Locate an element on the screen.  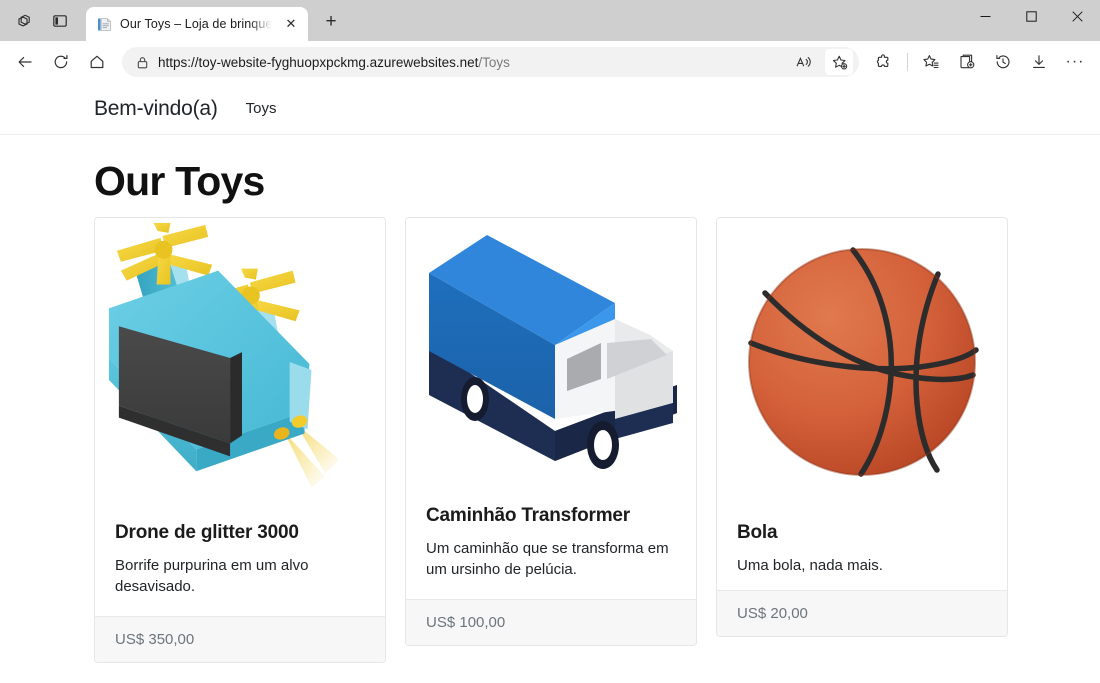
tab-title: Our Toys – Loja de brinquedos is located at coordinates (196, 24).